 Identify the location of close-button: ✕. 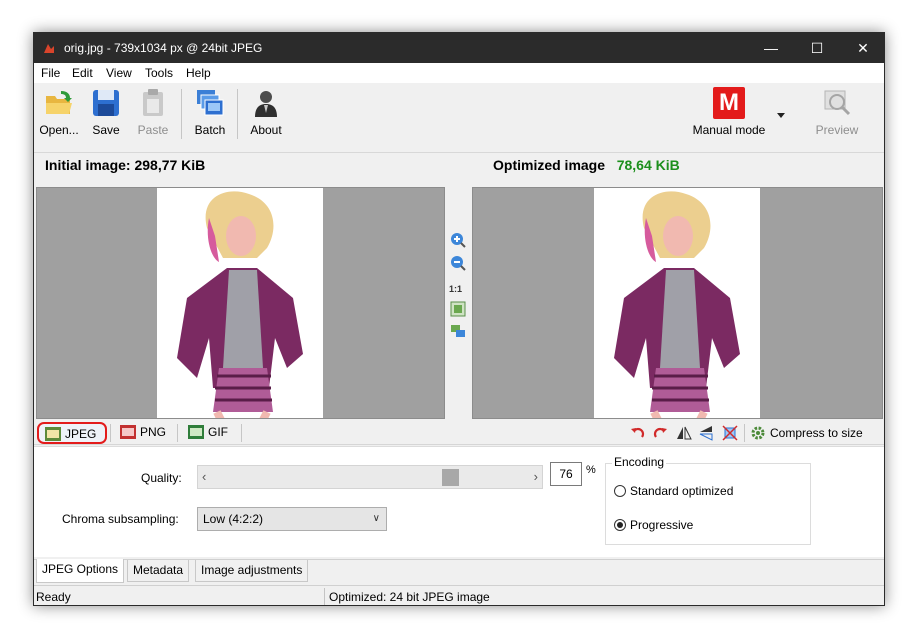
(862, 48).